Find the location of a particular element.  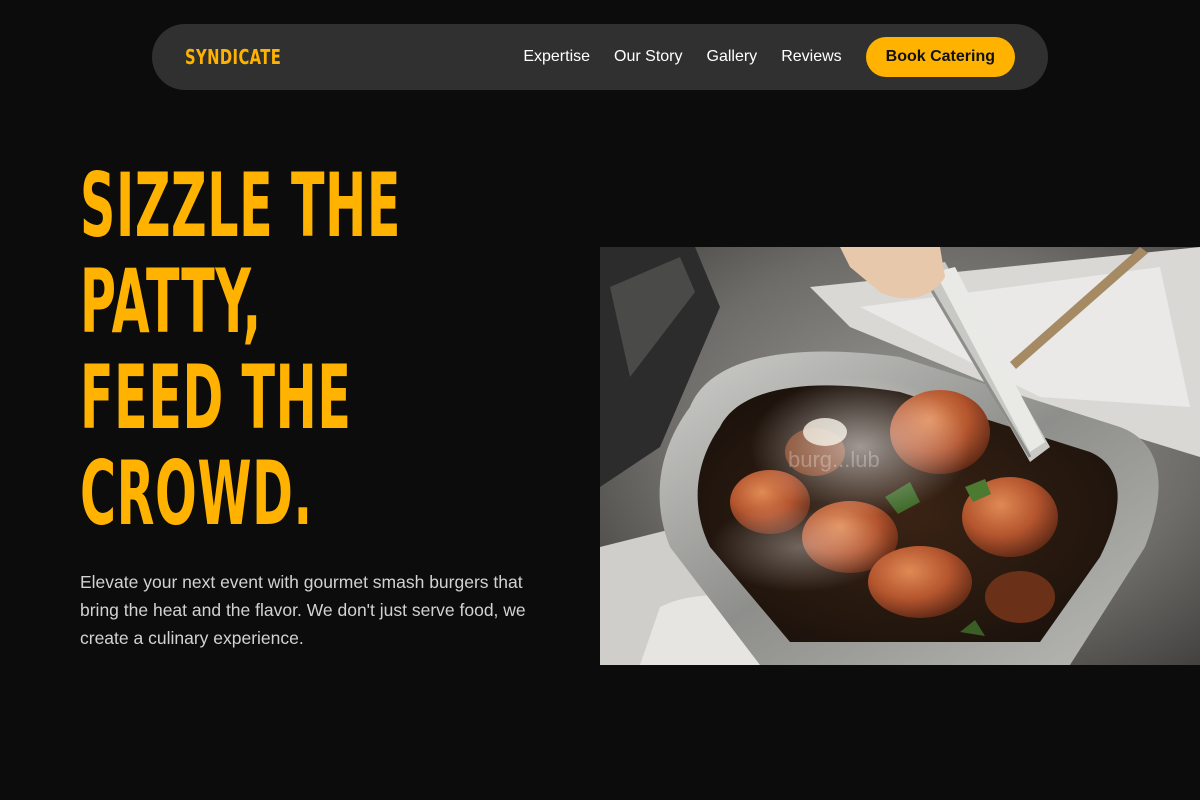

brand-logo: SYNDICATE is located at coordinates (233, 57).